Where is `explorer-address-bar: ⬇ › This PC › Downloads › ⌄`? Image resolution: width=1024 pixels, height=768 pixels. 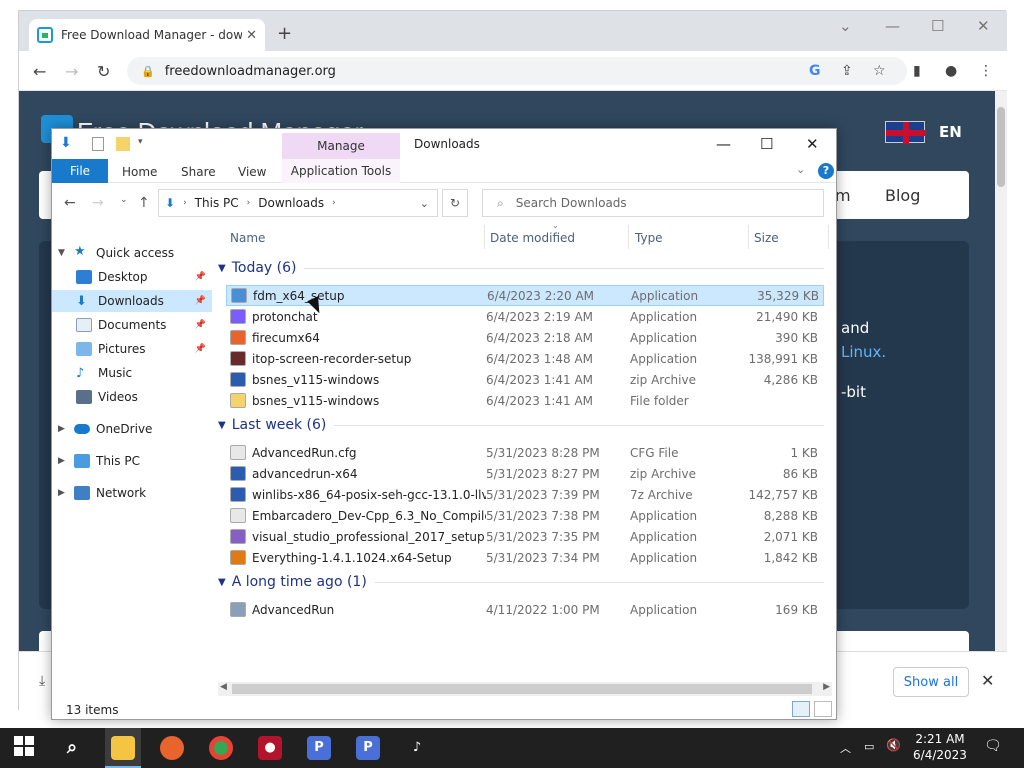 explorer-address-bar: ⬇ › This PC › Downloads › ⌄ is located at coordinates (298, 203).